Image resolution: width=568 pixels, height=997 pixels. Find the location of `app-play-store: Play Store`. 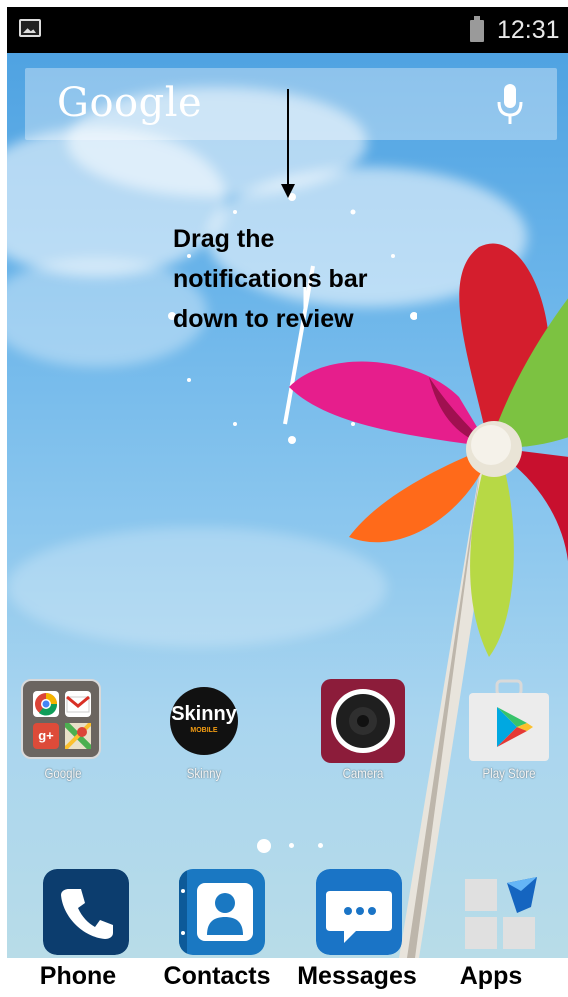

app-play-store: Play Store is located at coordinates (508, 730).